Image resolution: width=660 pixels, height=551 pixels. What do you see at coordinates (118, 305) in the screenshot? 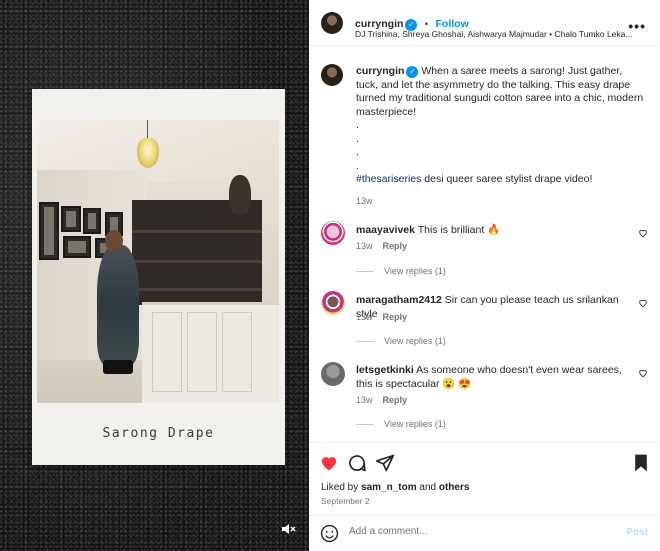
I see `person` at bounding box center [118, 305].